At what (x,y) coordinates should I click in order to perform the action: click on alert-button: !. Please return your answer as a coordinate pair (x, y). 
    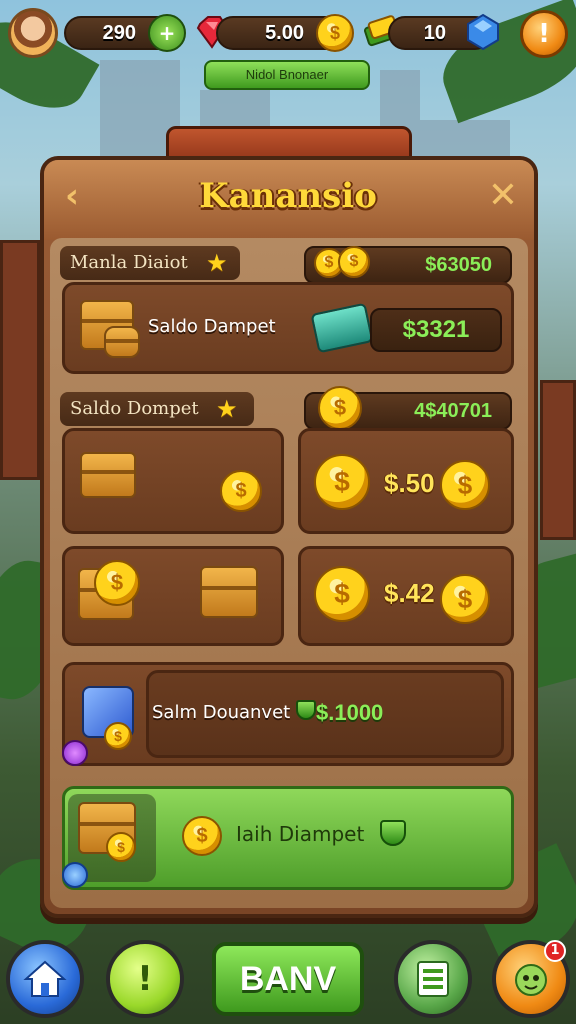
    Looking at the image, I should click on (544, 34).